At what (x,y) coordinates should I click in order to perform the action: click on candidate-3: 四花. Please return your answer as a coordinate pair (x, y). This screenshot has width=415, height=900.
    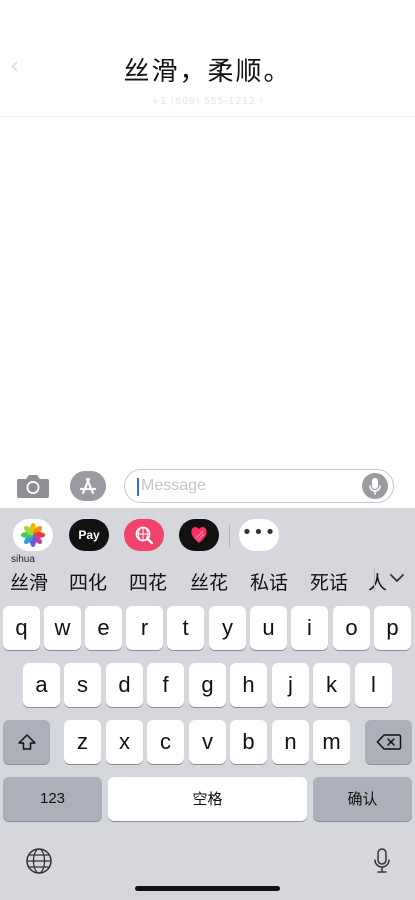
    Looking at the image, I should click on (148, 581).